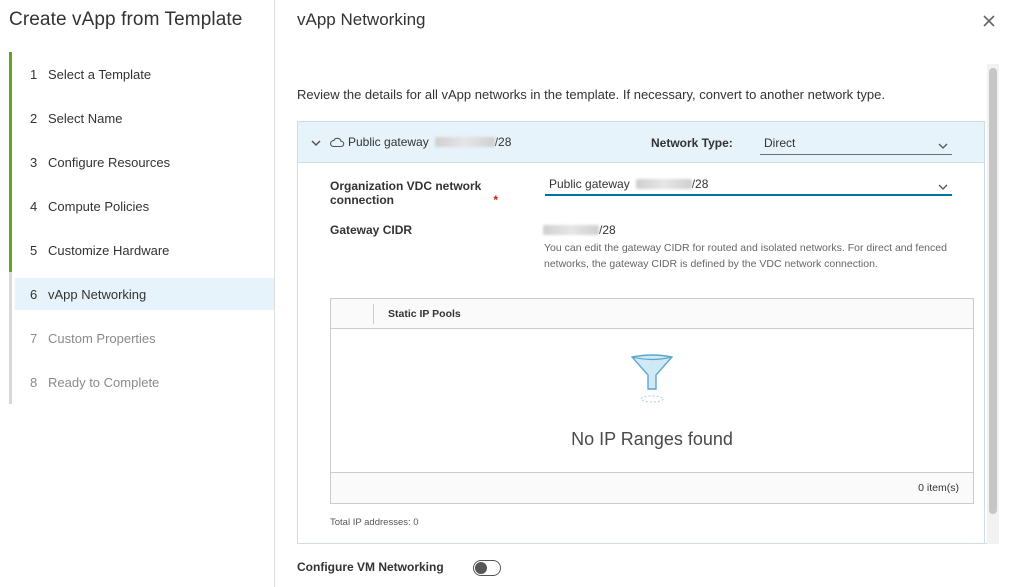 This screenshot has width=1009, height=587. I want to click on org-vdc-value: Public gateway /28, so click(628, 184).